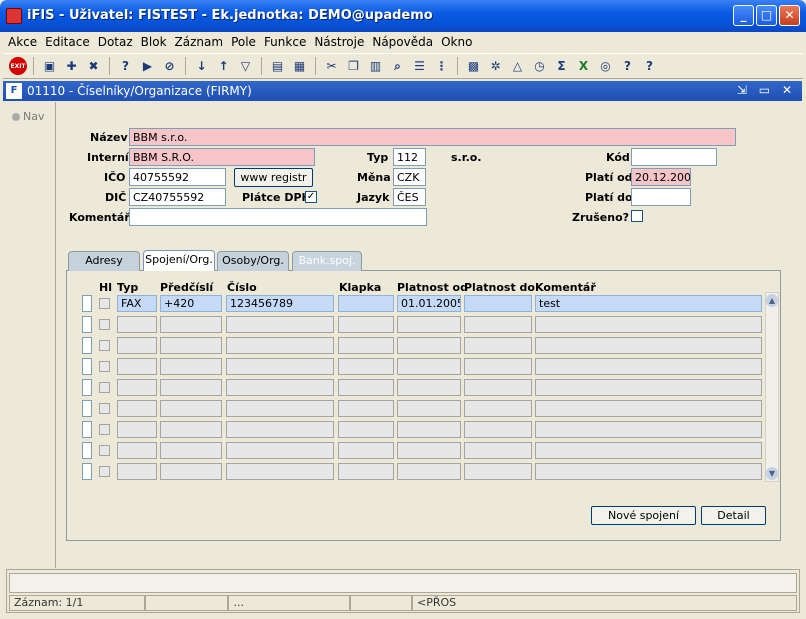  What do you see at coordinates (243, 42) in the screenshot?
I see `menu-pole: Pole` at bounding box center [243, 42].